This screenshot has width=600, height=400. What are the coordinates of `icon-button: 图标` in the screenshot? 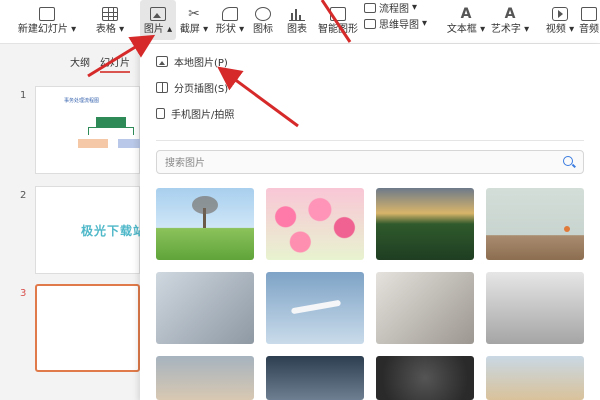 It's located at (263, 20).